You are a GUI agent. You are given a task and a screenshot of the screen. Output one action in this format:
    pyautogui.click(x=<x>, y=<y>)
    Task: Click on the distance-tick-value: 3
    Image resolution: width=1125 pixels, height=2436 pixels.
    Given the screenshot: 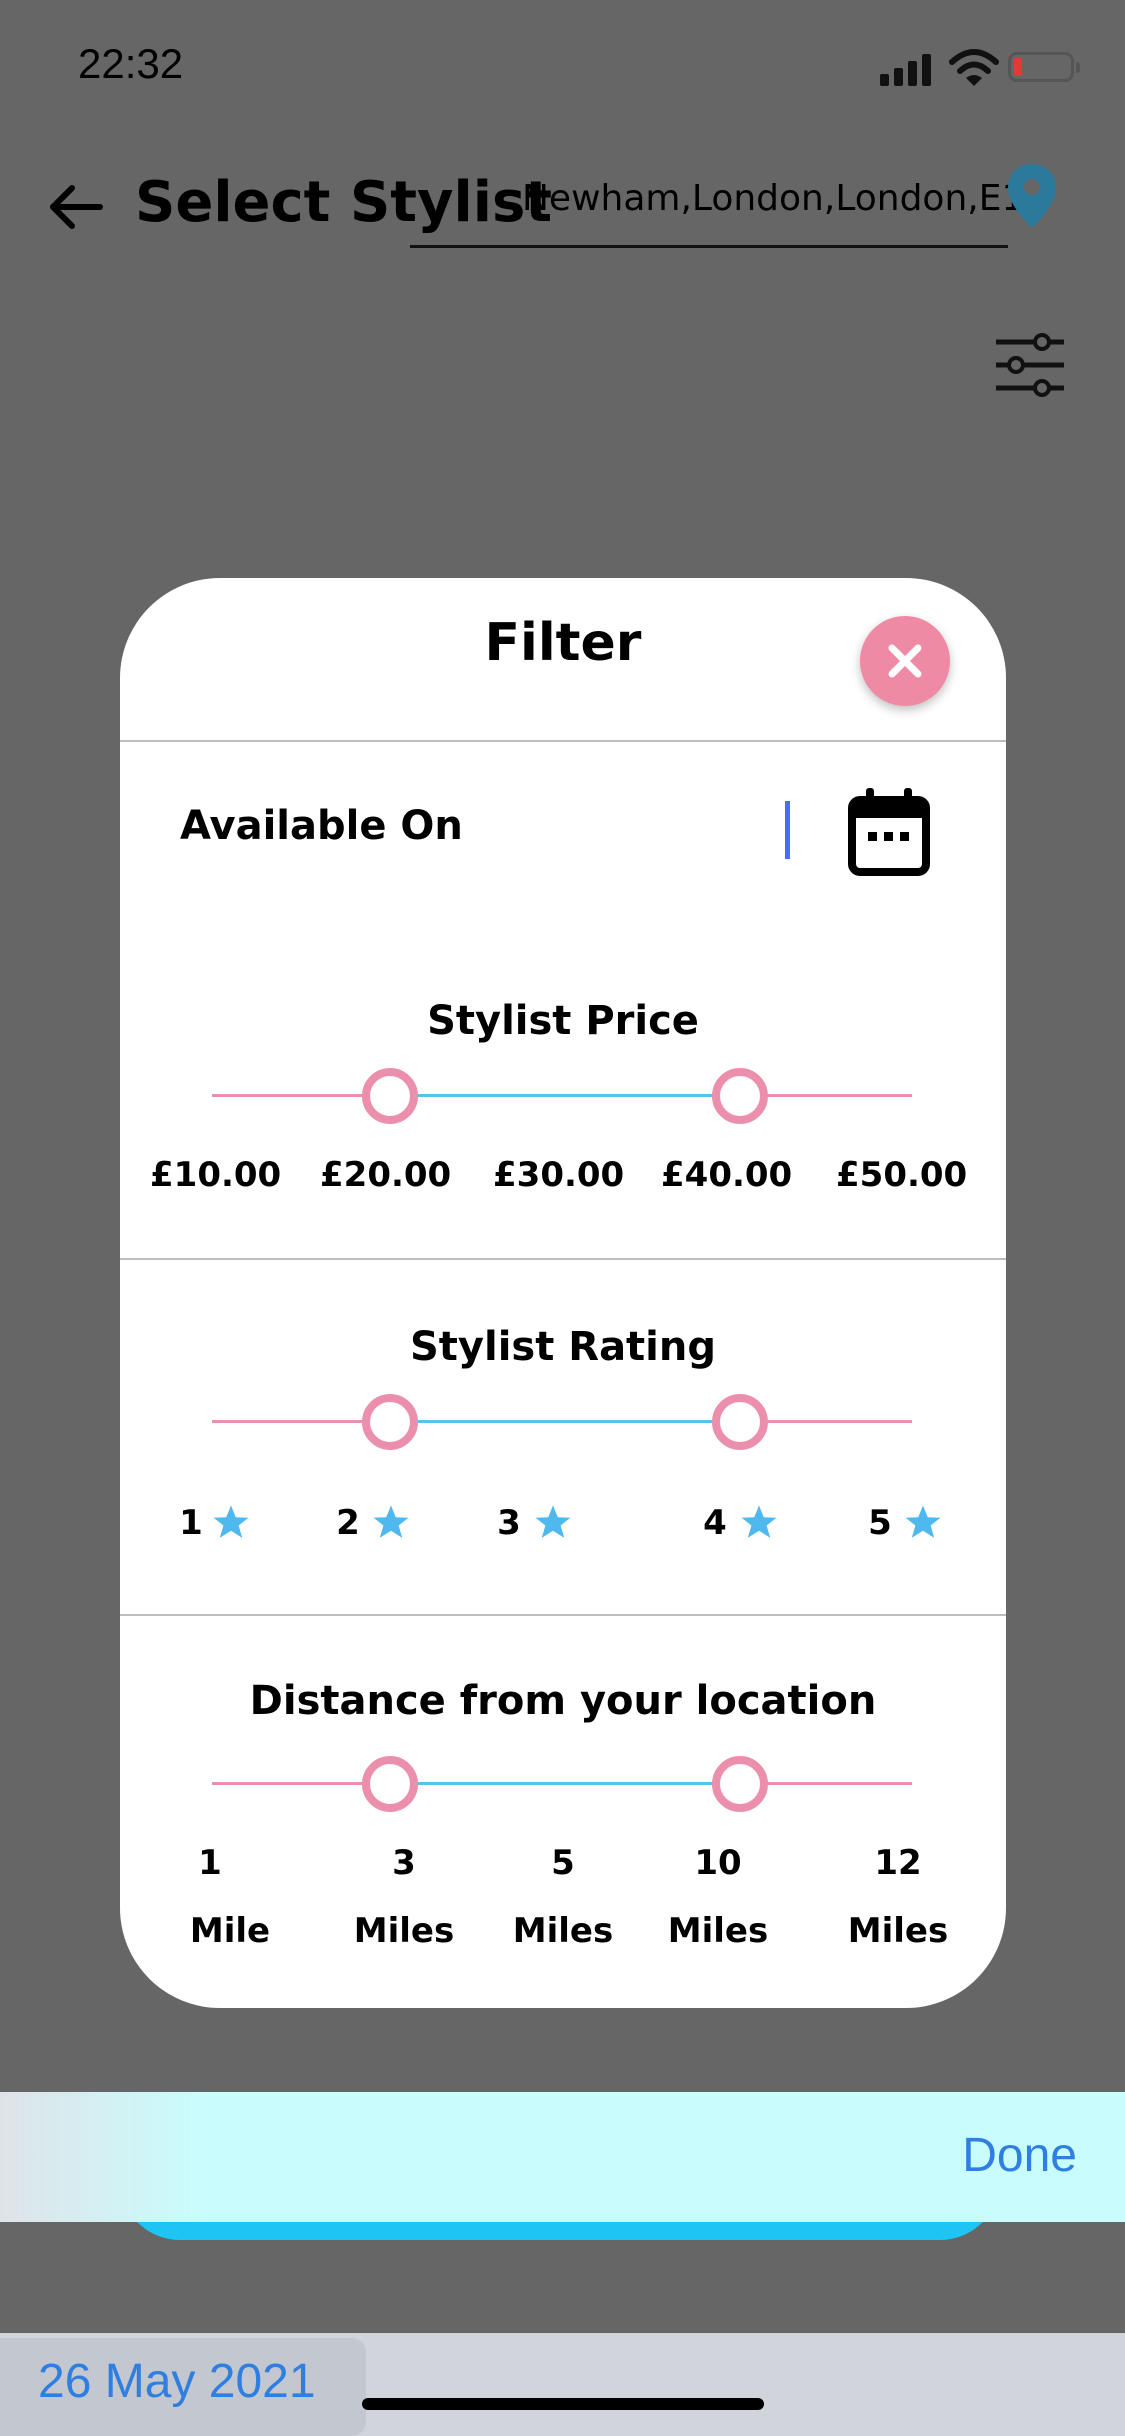 What is the action you would take?
    pyautogui.click(x=404, y=1863)
    